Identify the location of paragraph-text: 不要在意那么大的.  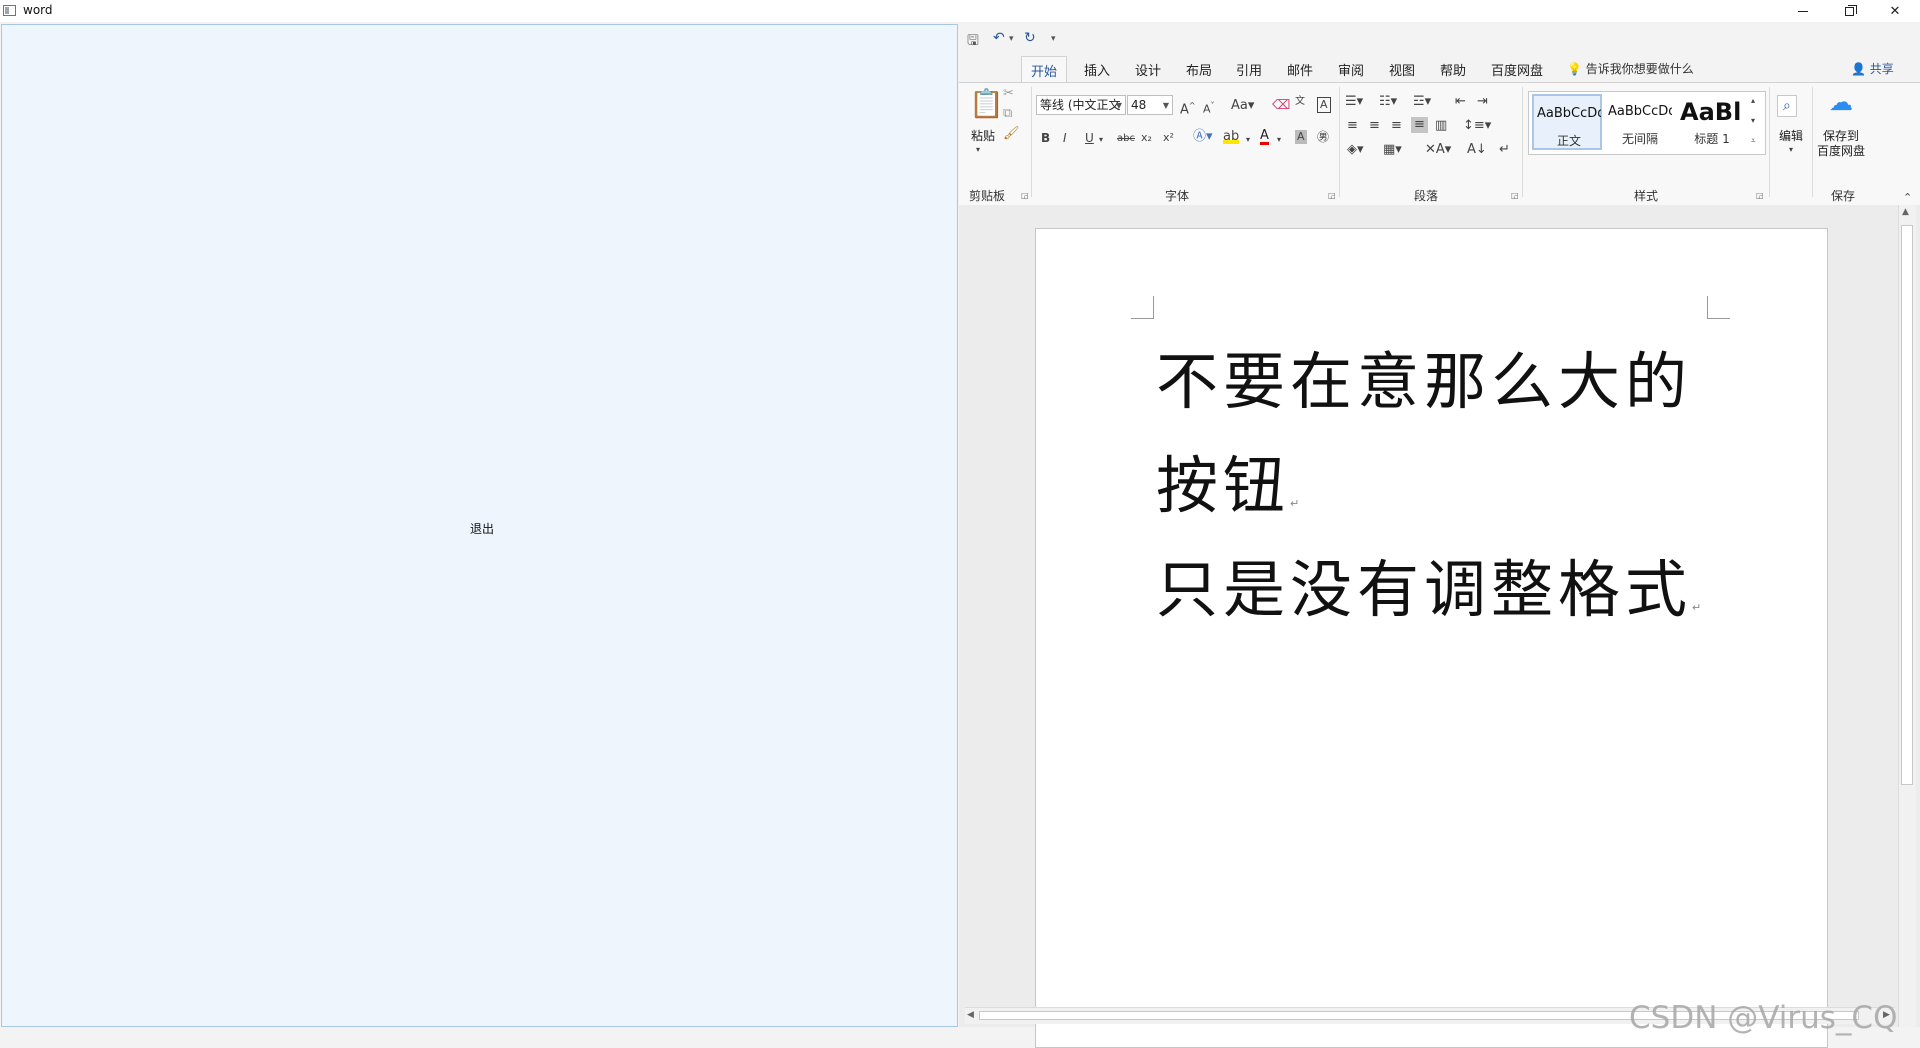
(1424, 381).